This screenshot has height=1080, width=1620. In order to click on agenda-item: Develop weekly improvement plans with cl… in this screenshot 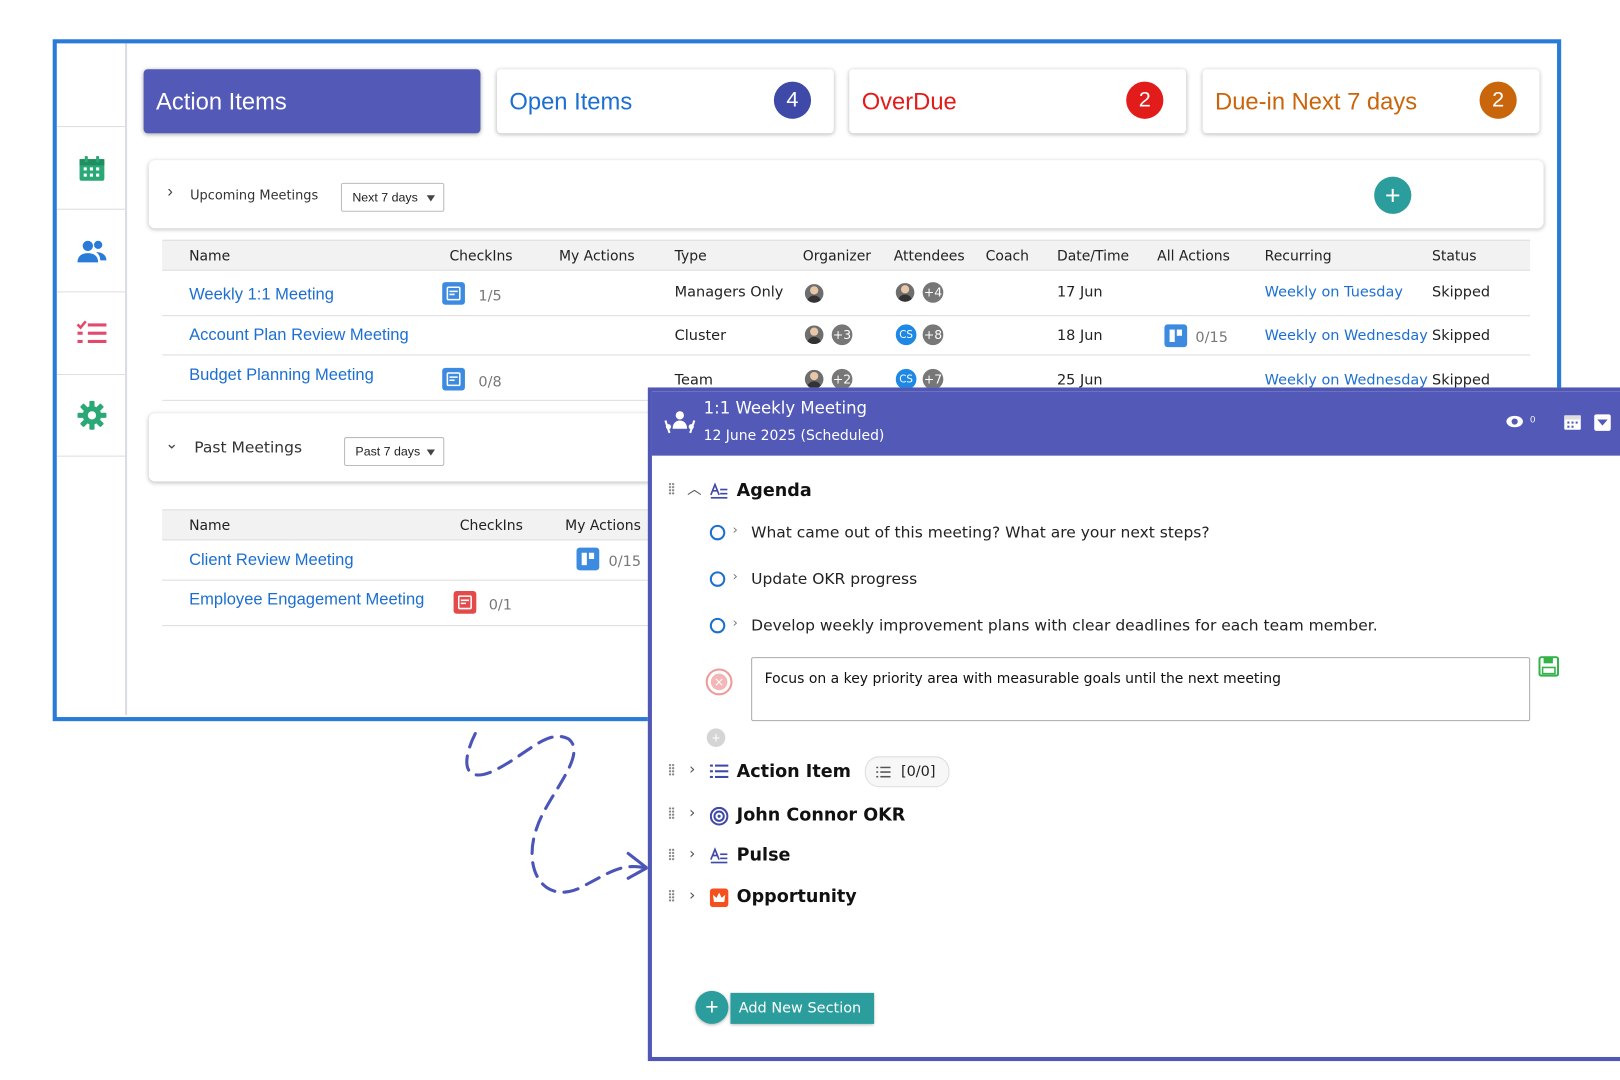, I will do `click(1064, 625)`.